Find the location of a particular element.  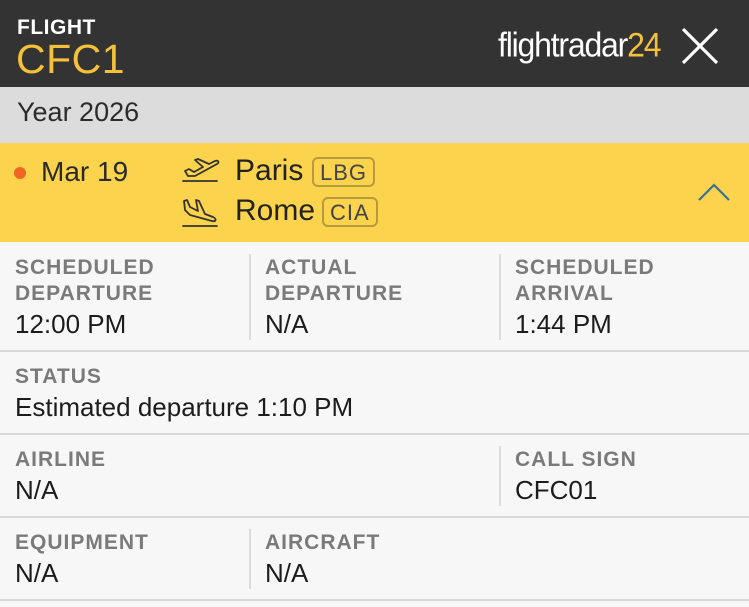

arrival-city: Rome is located at coordinates (275, 210).